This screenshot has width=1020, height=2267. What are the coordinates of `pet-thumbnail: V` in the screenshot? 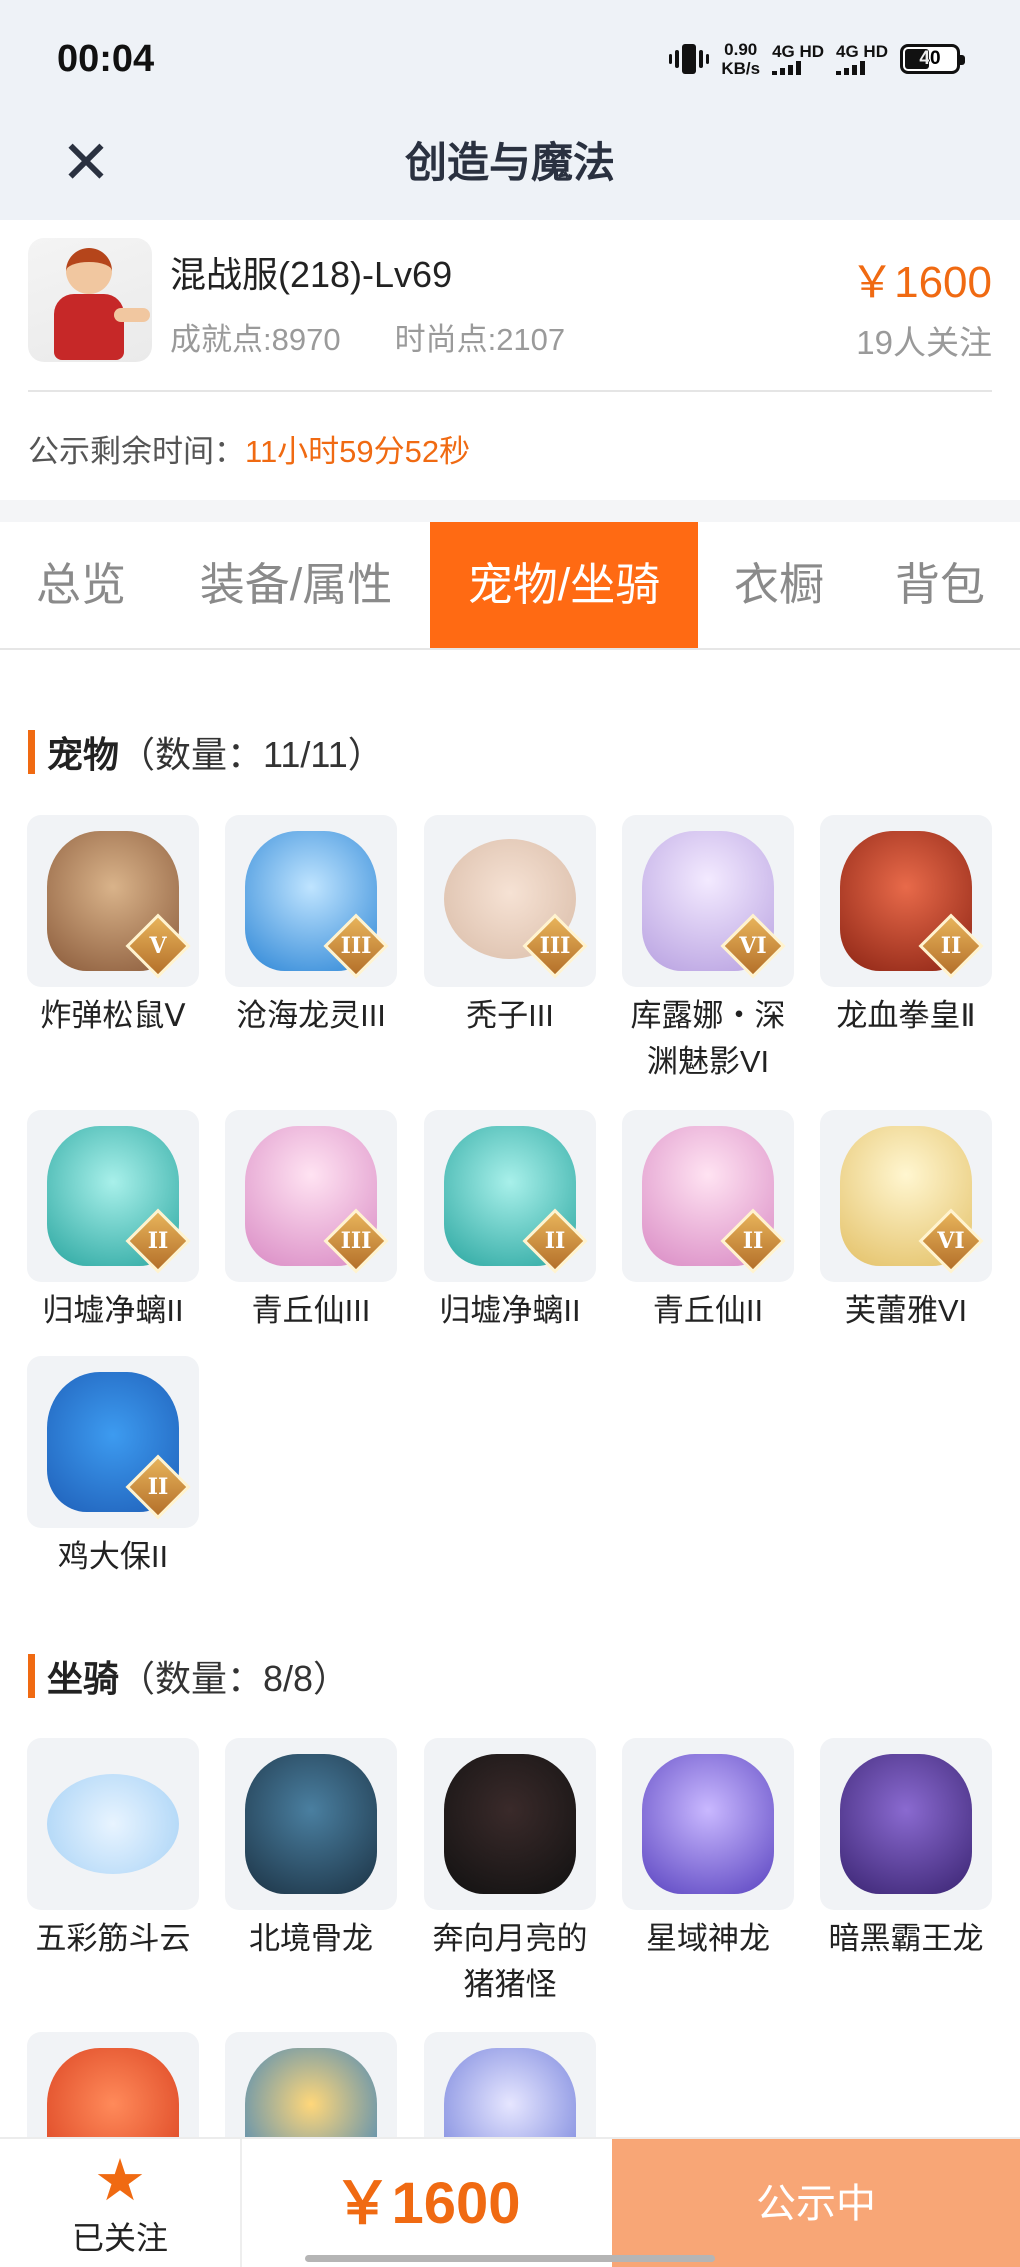 It's located at (113, 901).